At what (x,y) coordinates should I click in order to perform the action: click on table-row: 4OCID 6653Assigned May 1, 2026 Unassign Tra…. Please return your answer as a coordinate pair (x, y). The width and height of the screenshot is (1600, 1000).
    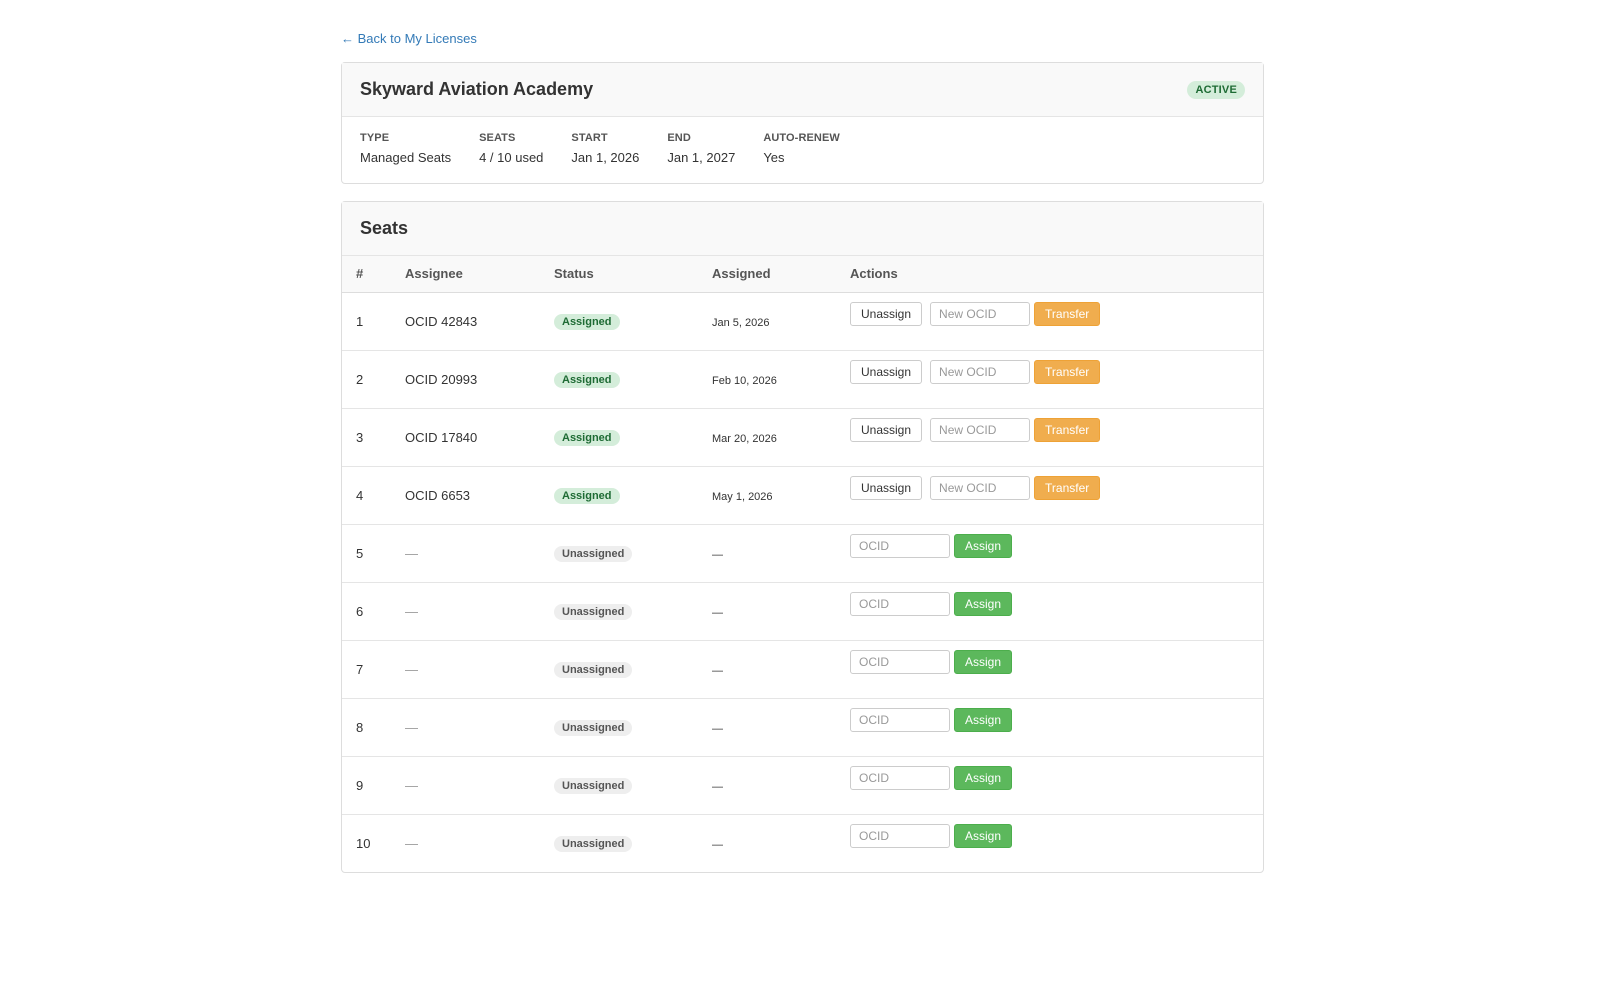
    Looking at the image, I should click on (802, 495).